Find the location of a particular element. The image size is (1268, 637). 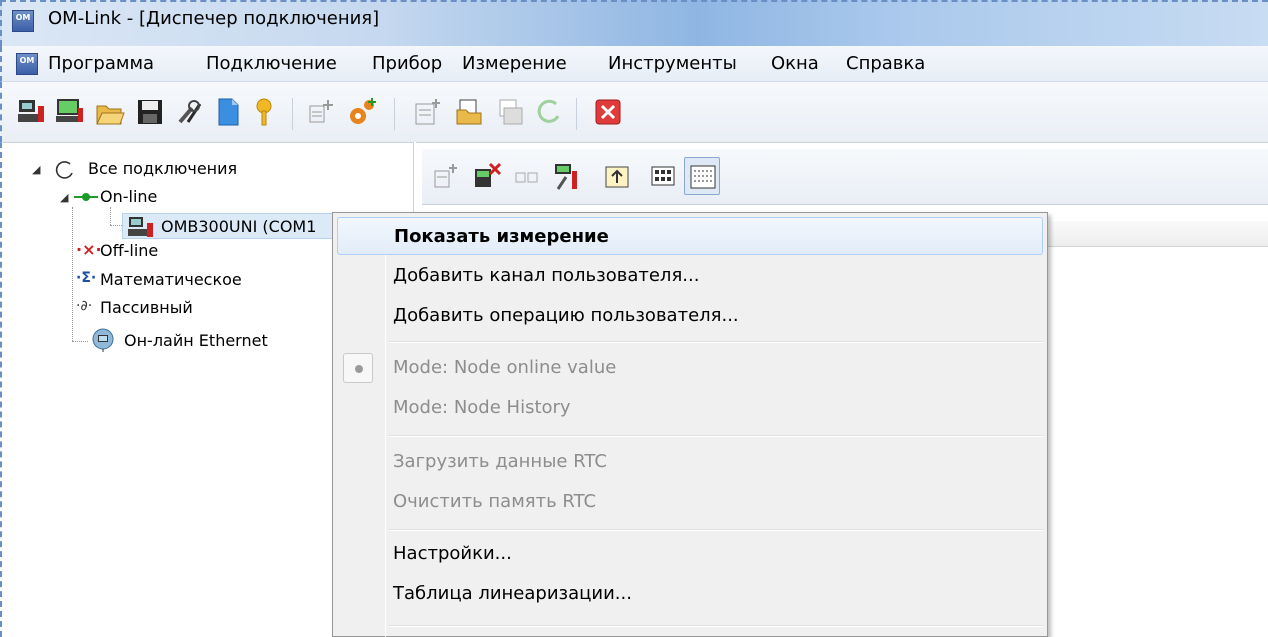

tools-icon is located at coordinates (190, 112).